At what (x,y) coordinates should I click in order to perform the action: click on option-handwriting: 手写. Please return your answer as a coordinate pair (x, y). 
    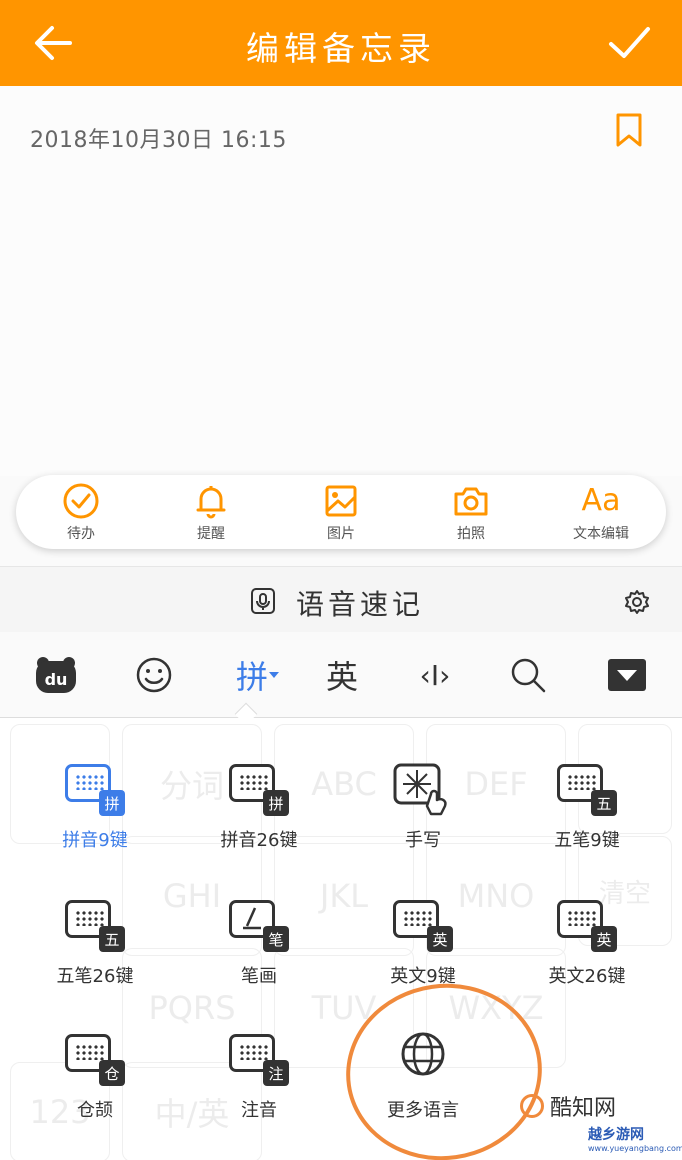
    Looking at the image, I should click on (423, 806).